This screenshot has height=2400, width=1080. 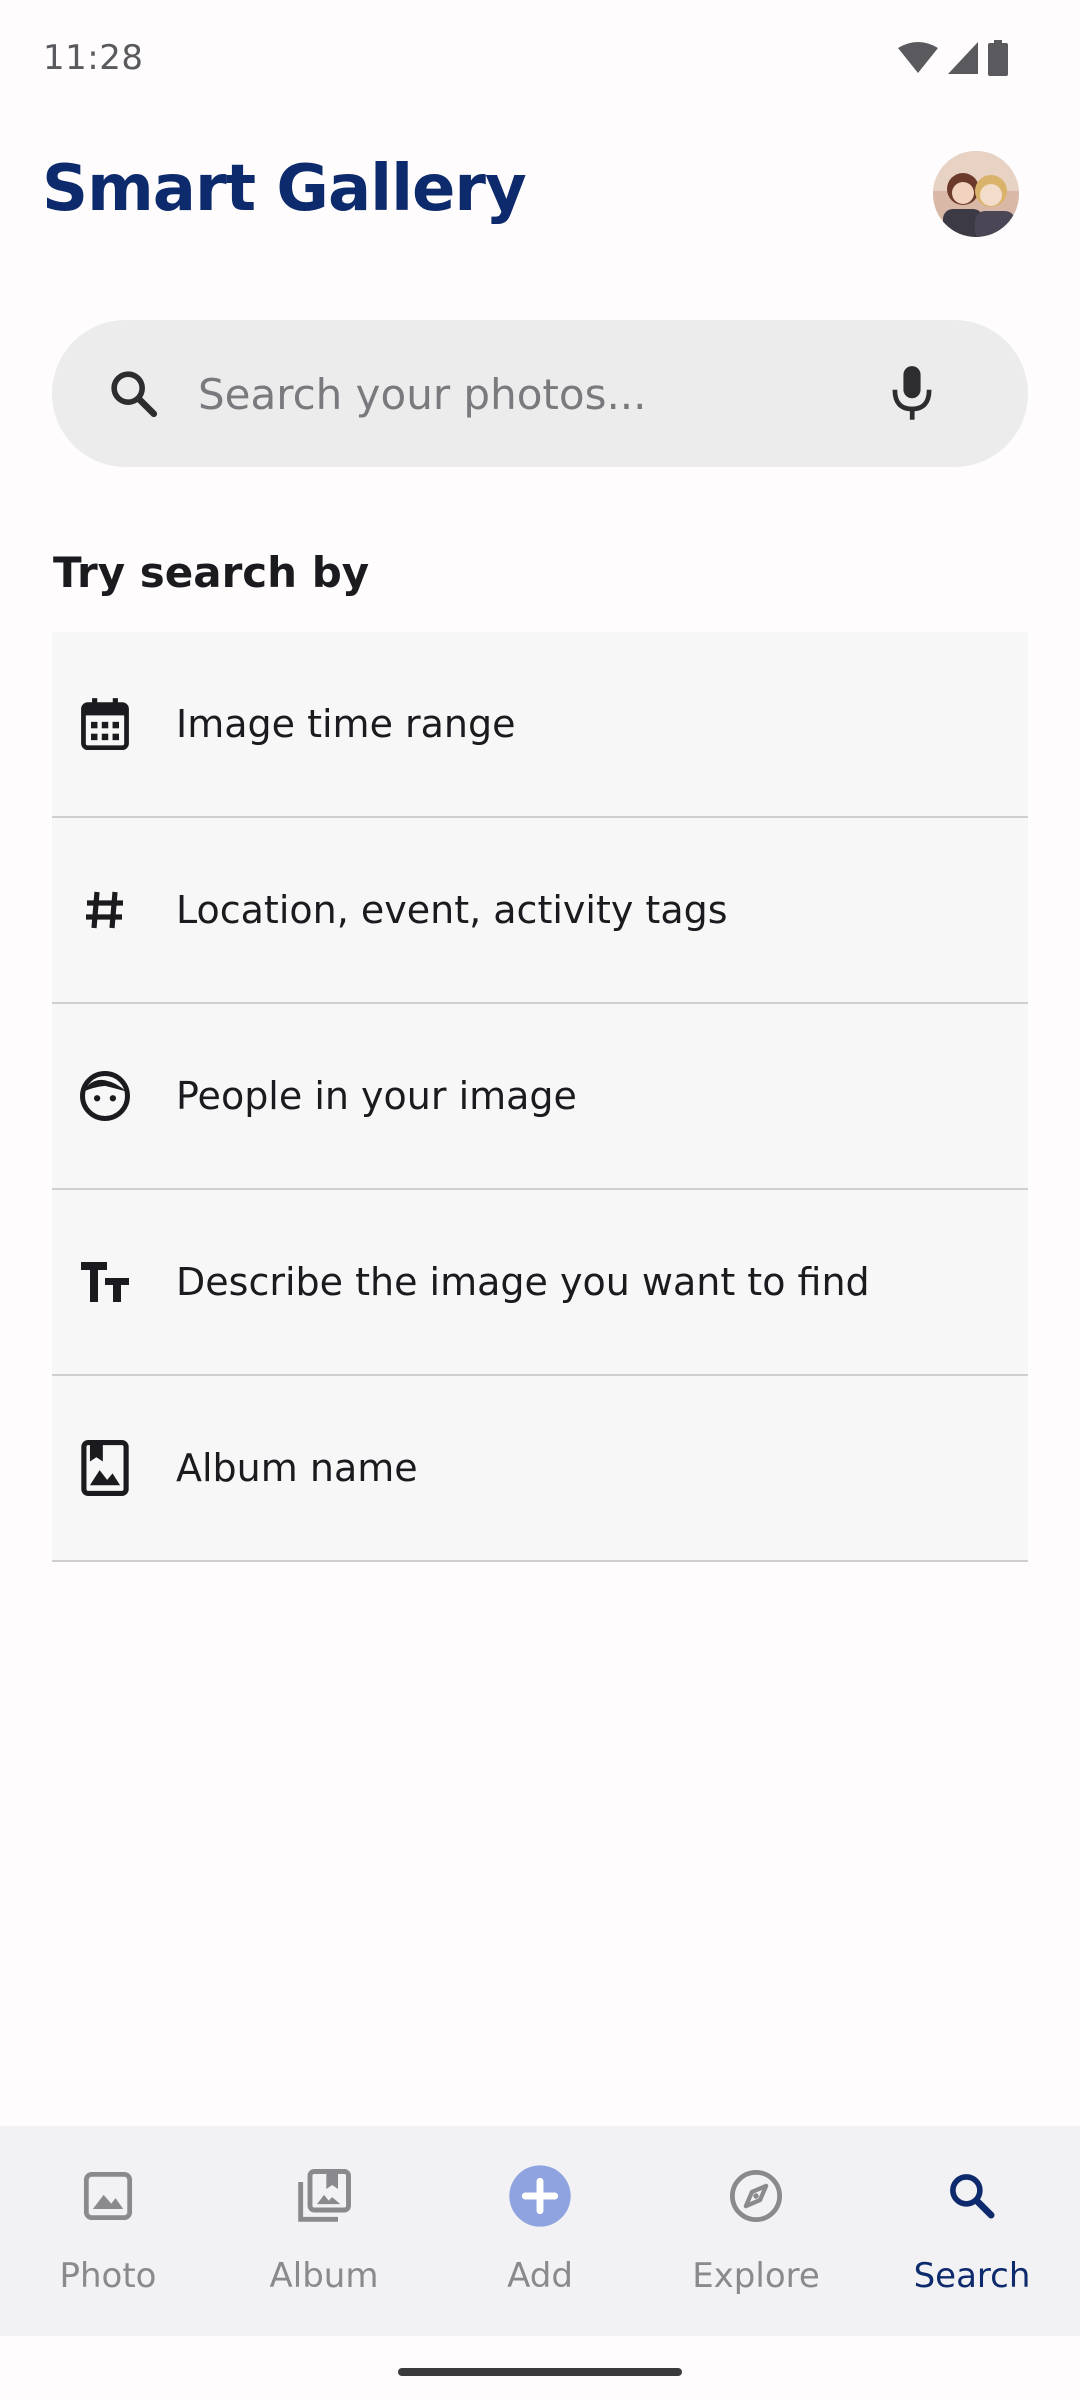 What do you see at coordinates (324, 2276) in the screenshot?
I see `nav-label: Album` at bounding box center [324, 2276].